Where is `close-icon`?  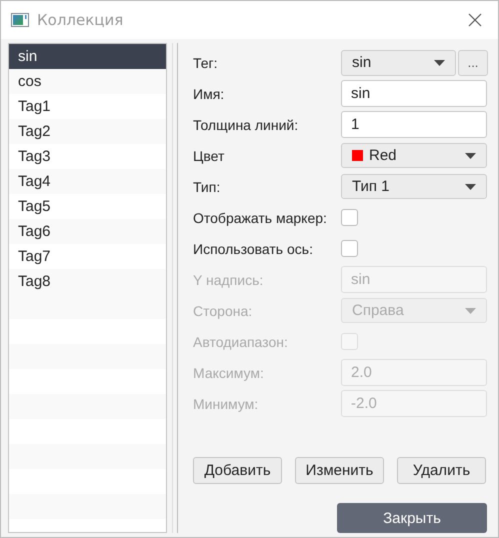
close-icon is located at coordinates (475, 20).